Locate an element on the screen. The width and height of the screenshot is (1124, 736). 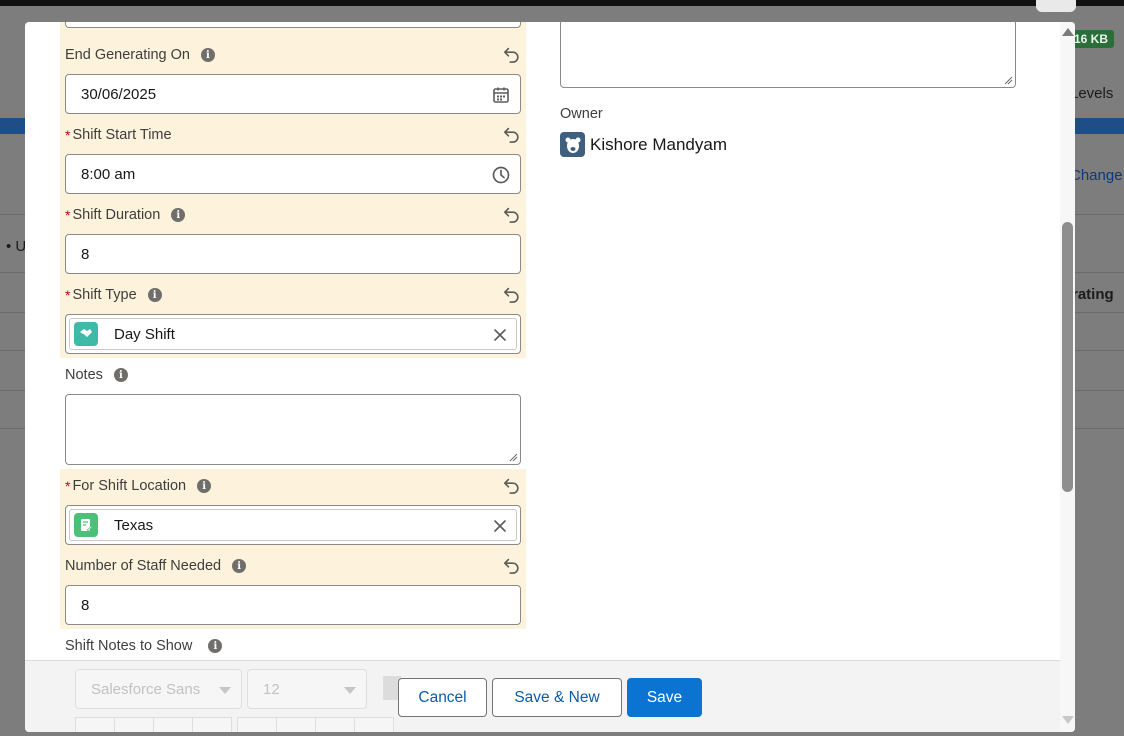
shift-duration-field: * Shift Duration i 8 is located at coordinates (293, 239).